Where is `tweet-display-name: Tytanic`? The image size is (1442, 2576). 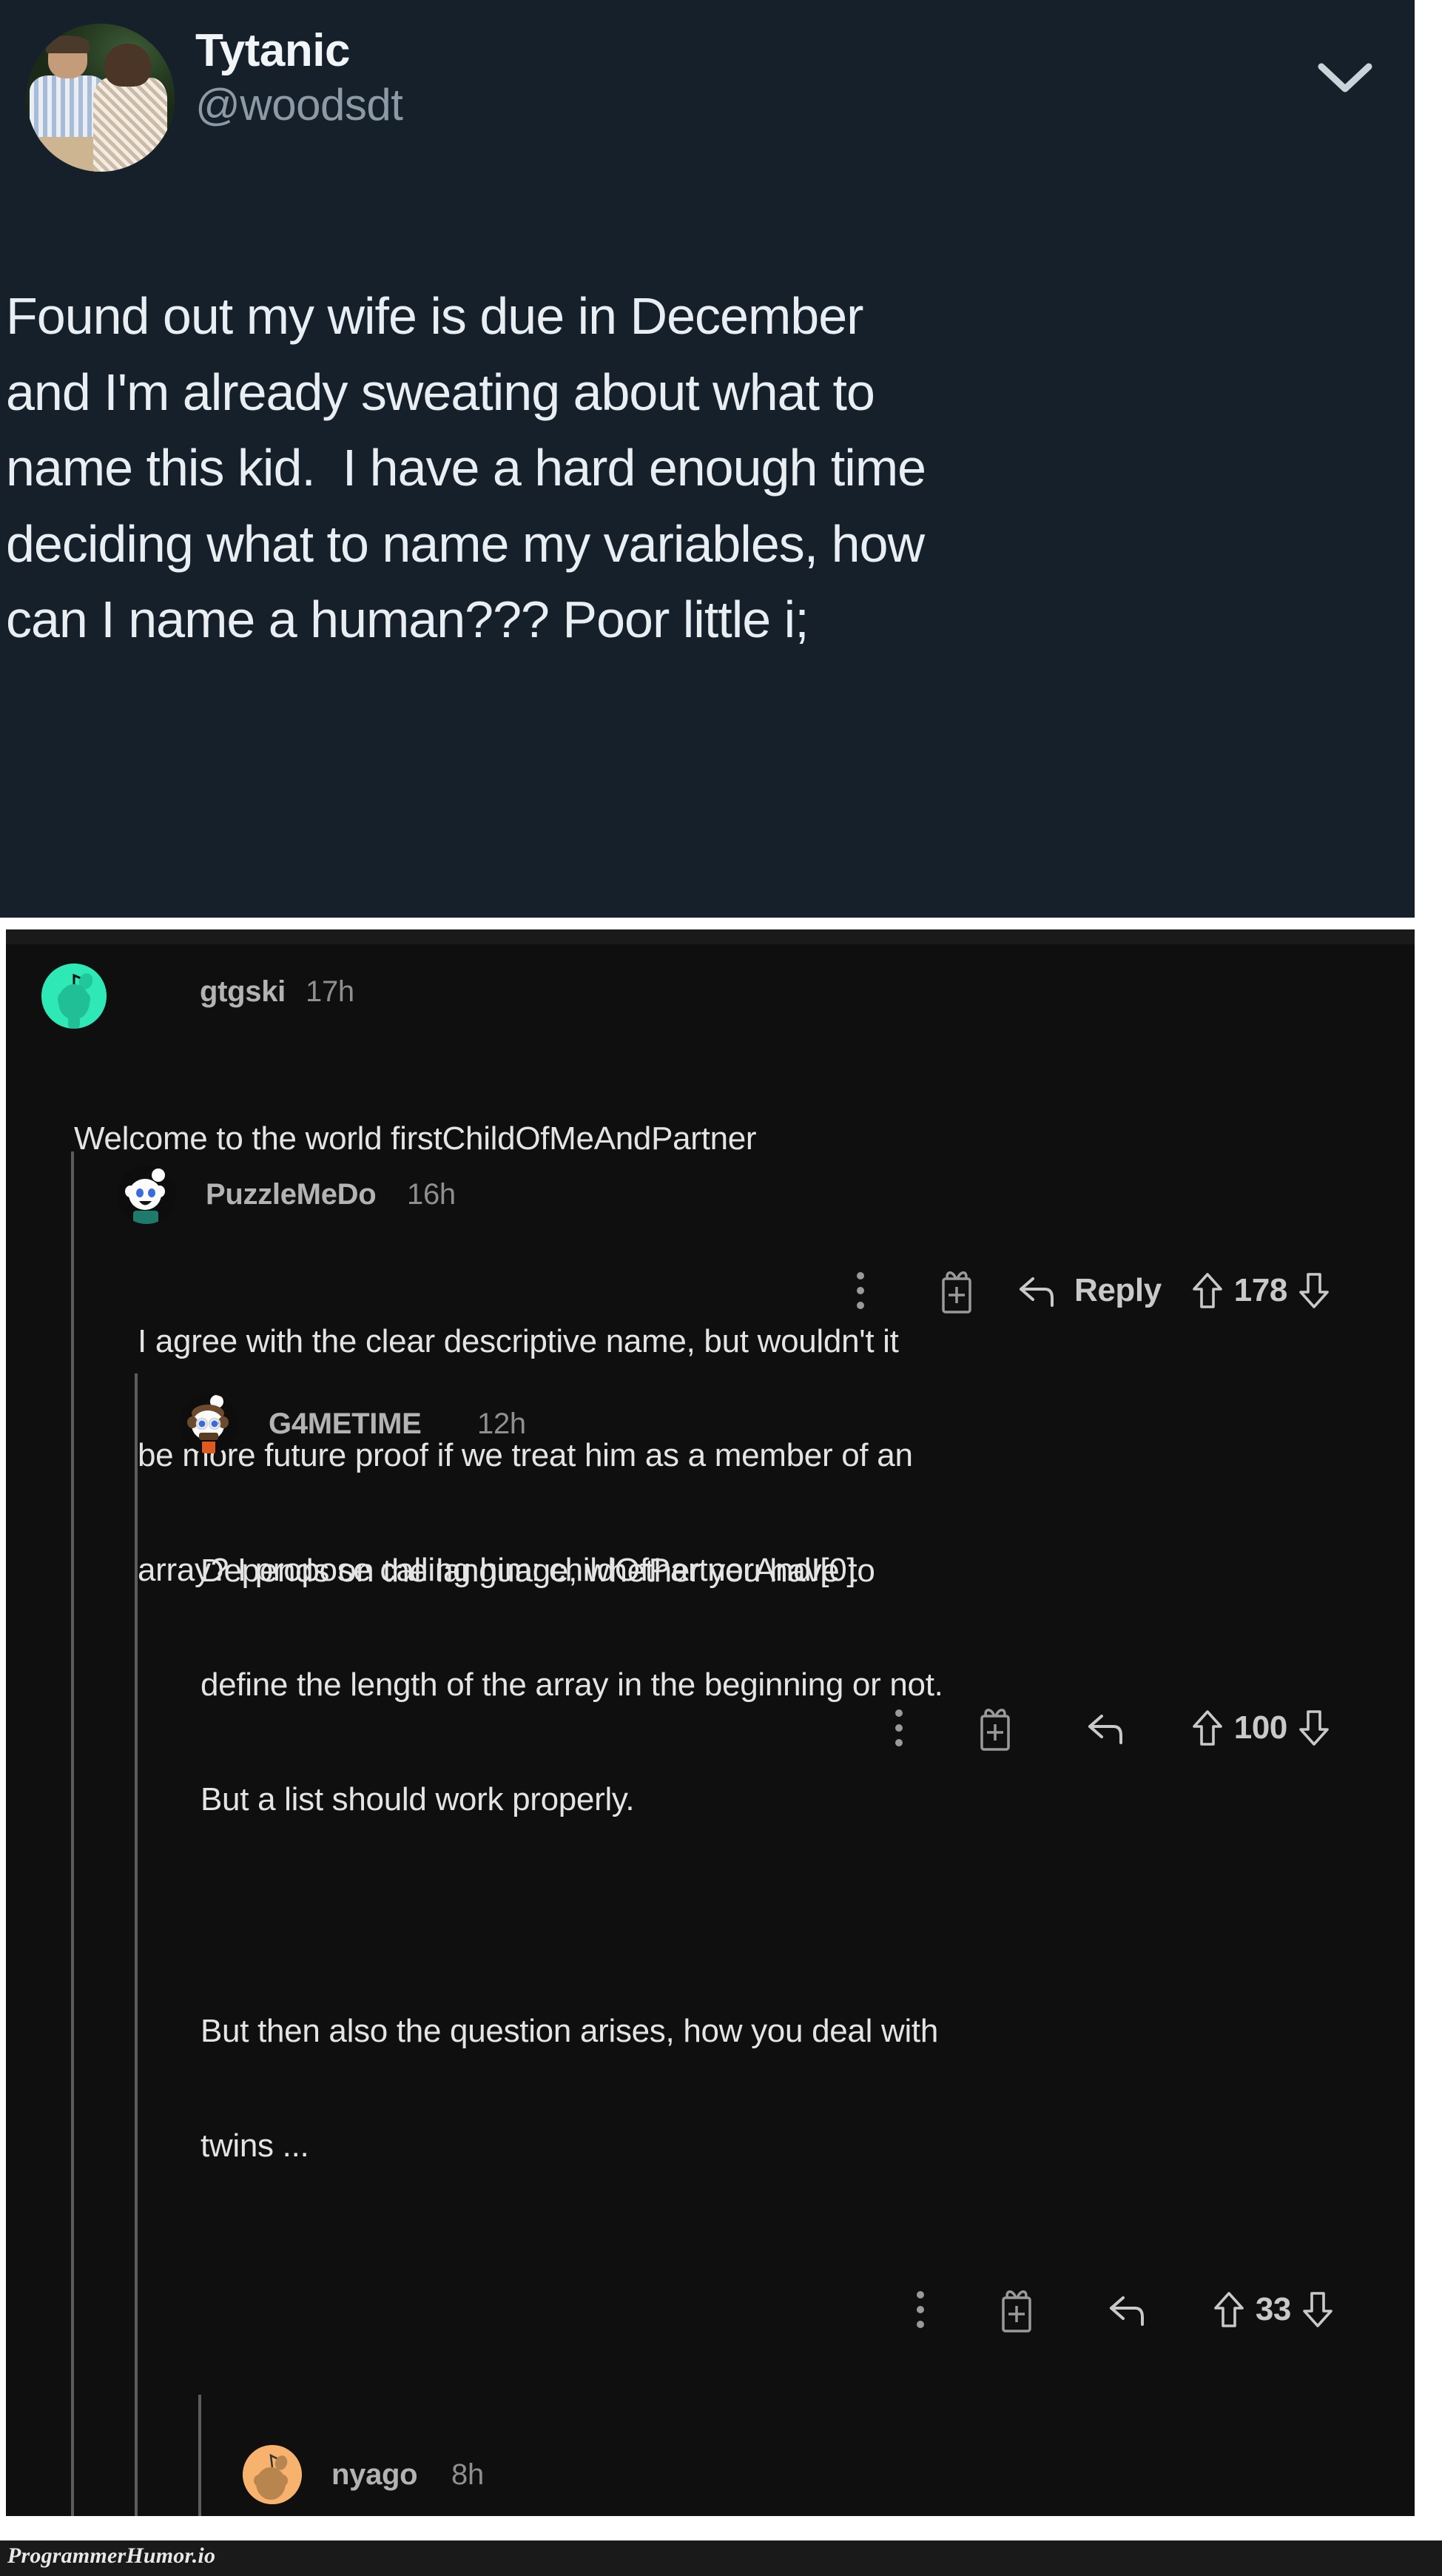 tweet-display-name: Tytanic is located at coordinates (298, 51).